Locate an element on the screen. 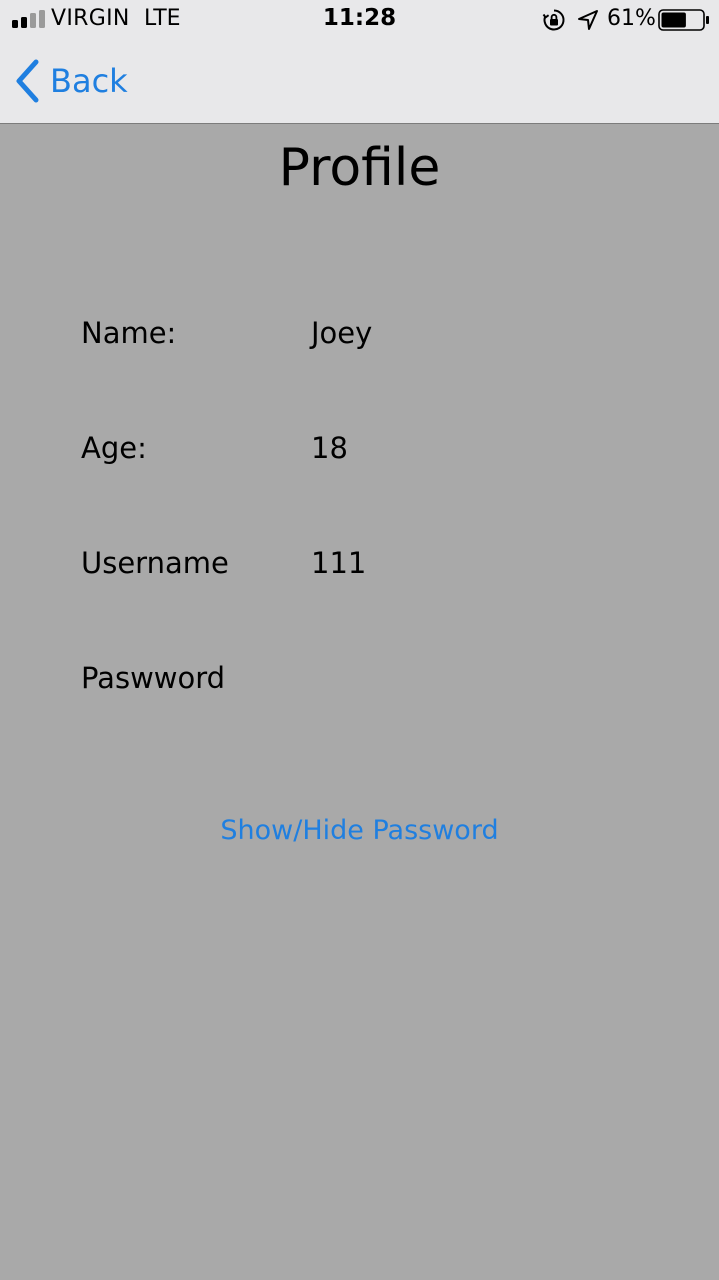 The height and width of the screenshot is (1280, 719). name-value: Joey is located at coordinates (342, 333).